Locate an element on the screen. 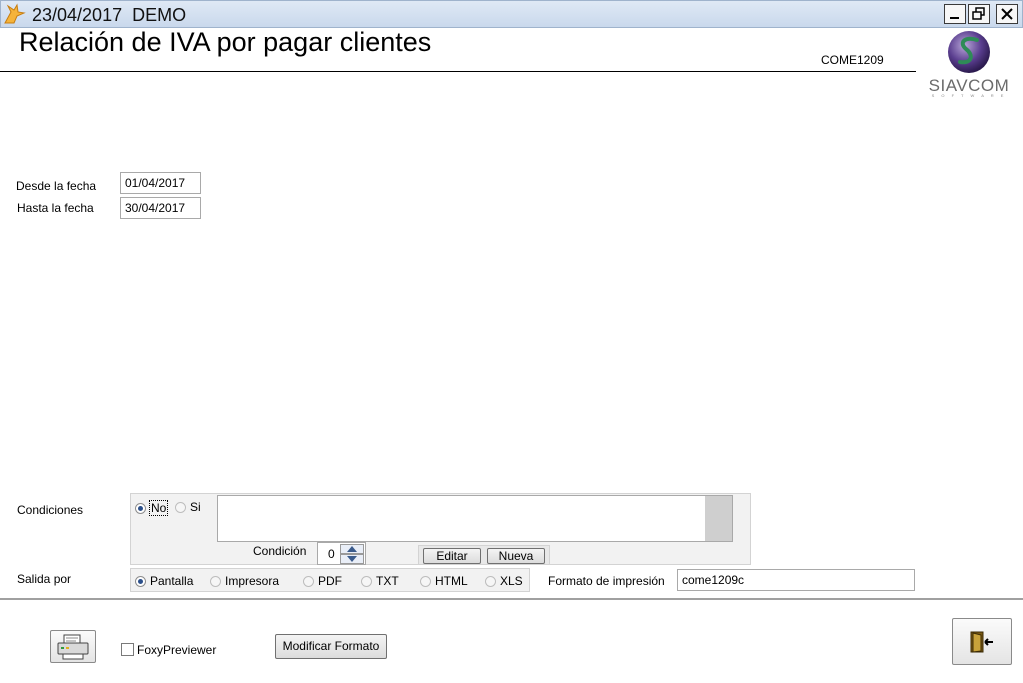  modify-format-button: Modificar Formato is located at coordinates (331, 646).